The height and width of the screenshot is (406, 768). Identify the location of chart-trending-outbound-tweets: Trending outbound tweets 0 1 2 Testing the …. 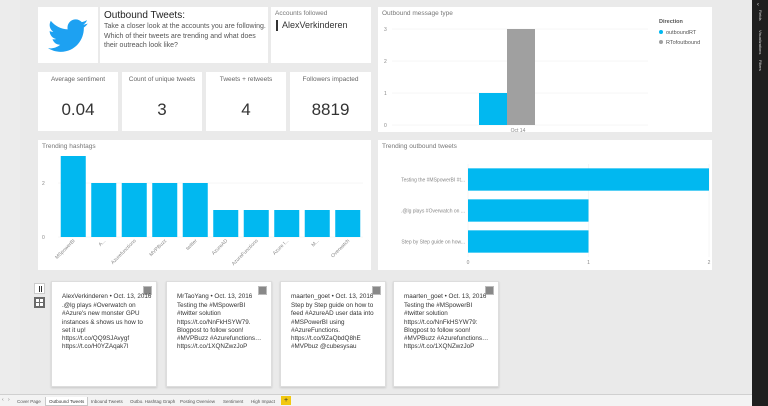
(545, 205).